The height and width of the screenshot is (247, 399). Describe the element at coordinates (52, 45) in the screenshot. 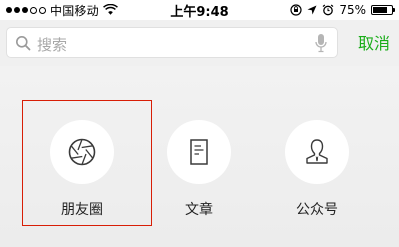

I see `search-placeholder: 搜索` at that location.